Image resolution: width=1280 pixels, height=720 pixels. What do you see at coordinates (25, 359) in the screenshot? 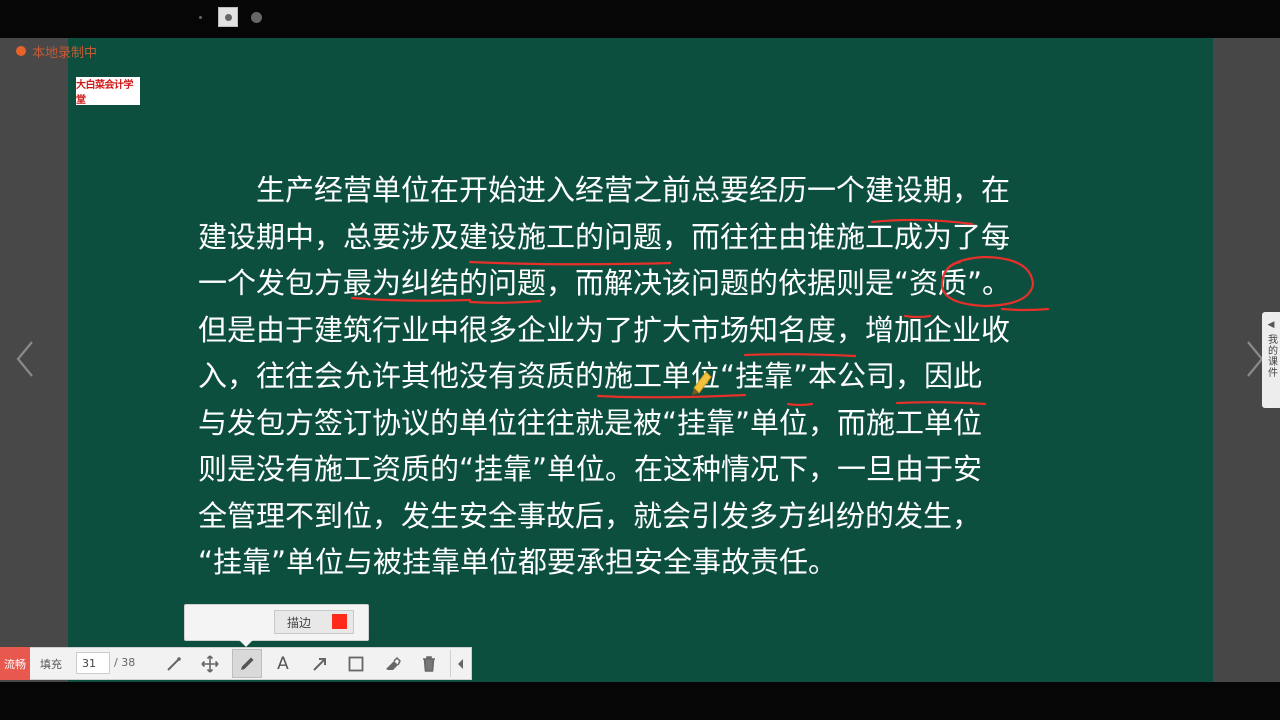
I see `previous-slide-arrow-icon` at bounding box center [25, 359].